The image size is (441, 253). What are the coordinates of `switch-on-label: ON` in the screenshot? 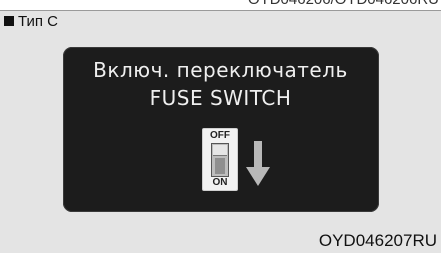 It's located at (220, 182).